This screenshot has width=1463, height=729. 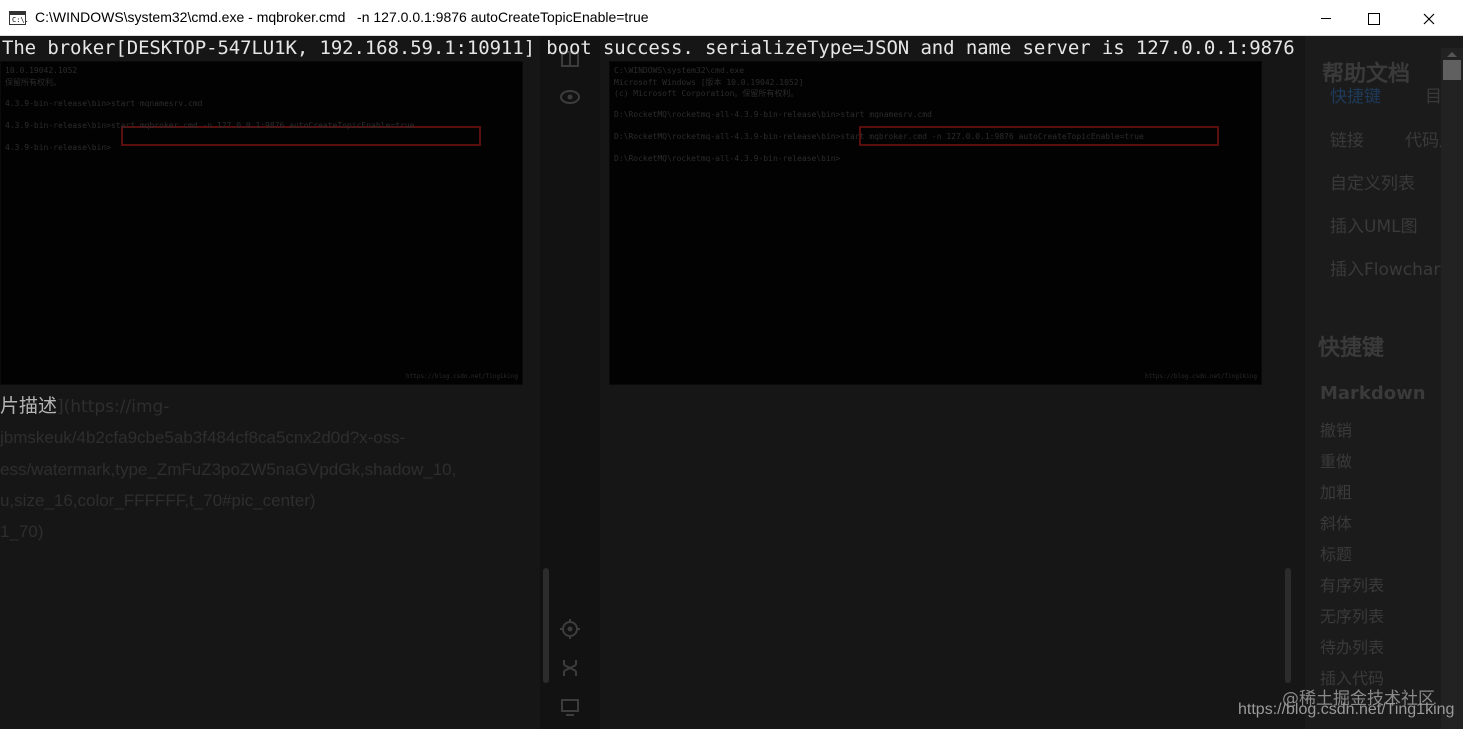 I want to click on shot-console-line: 10.0.19042.1052, so click(x=41, y=70).